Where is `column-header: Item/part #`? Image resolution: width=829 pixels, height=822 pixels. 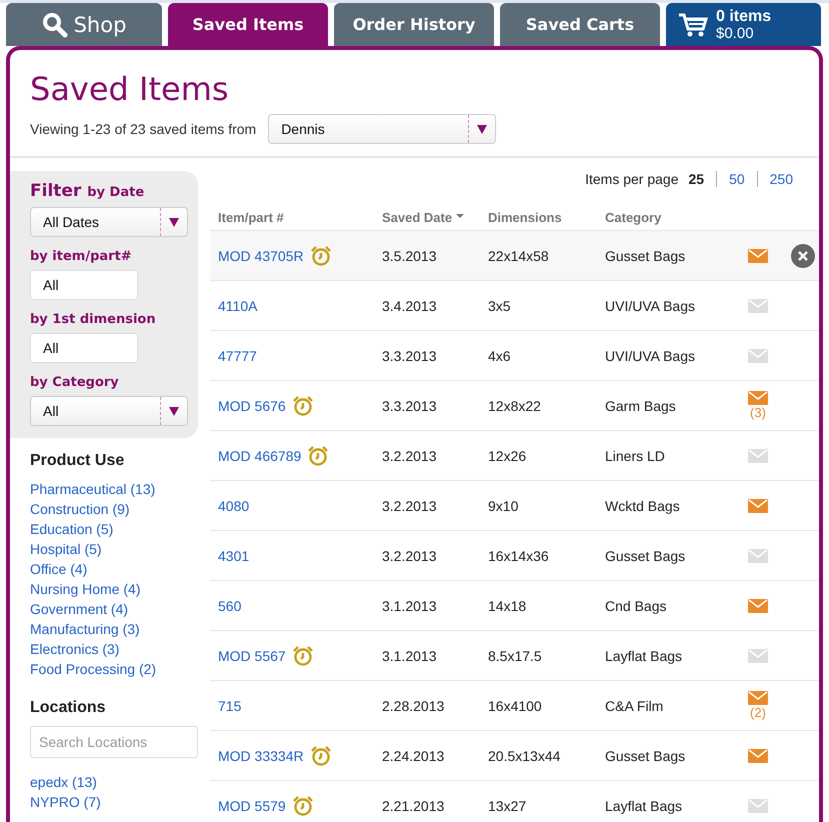
column-header: Item/part # is located at coordinates (251, 217).